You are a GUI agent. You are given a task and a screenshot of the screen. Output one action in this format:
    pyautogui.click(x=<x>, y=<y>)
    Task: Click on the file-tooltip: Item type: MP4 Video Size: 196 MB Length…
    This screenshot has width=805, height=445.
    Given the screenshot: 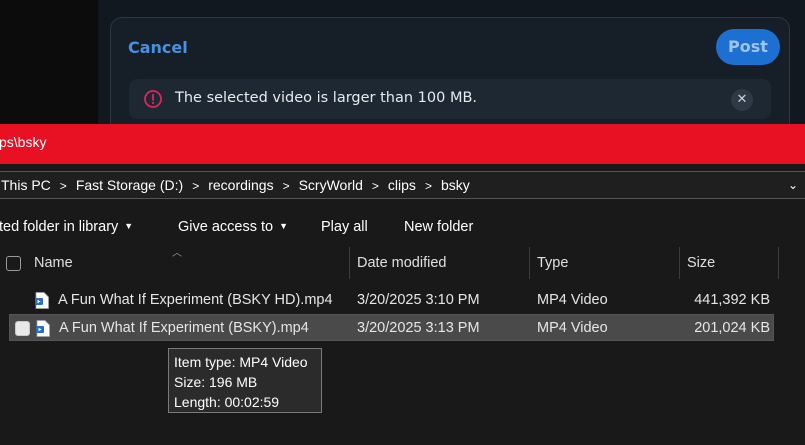 What is the action you would take?
    pyautogui.click(x=245, y=380)
    